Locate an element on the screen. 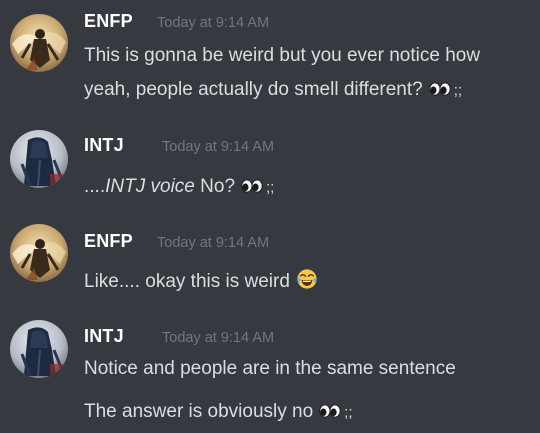 This screenshot has height=433, width=540. message-text: The answer is obviously no is located at coordinates (199, 411).